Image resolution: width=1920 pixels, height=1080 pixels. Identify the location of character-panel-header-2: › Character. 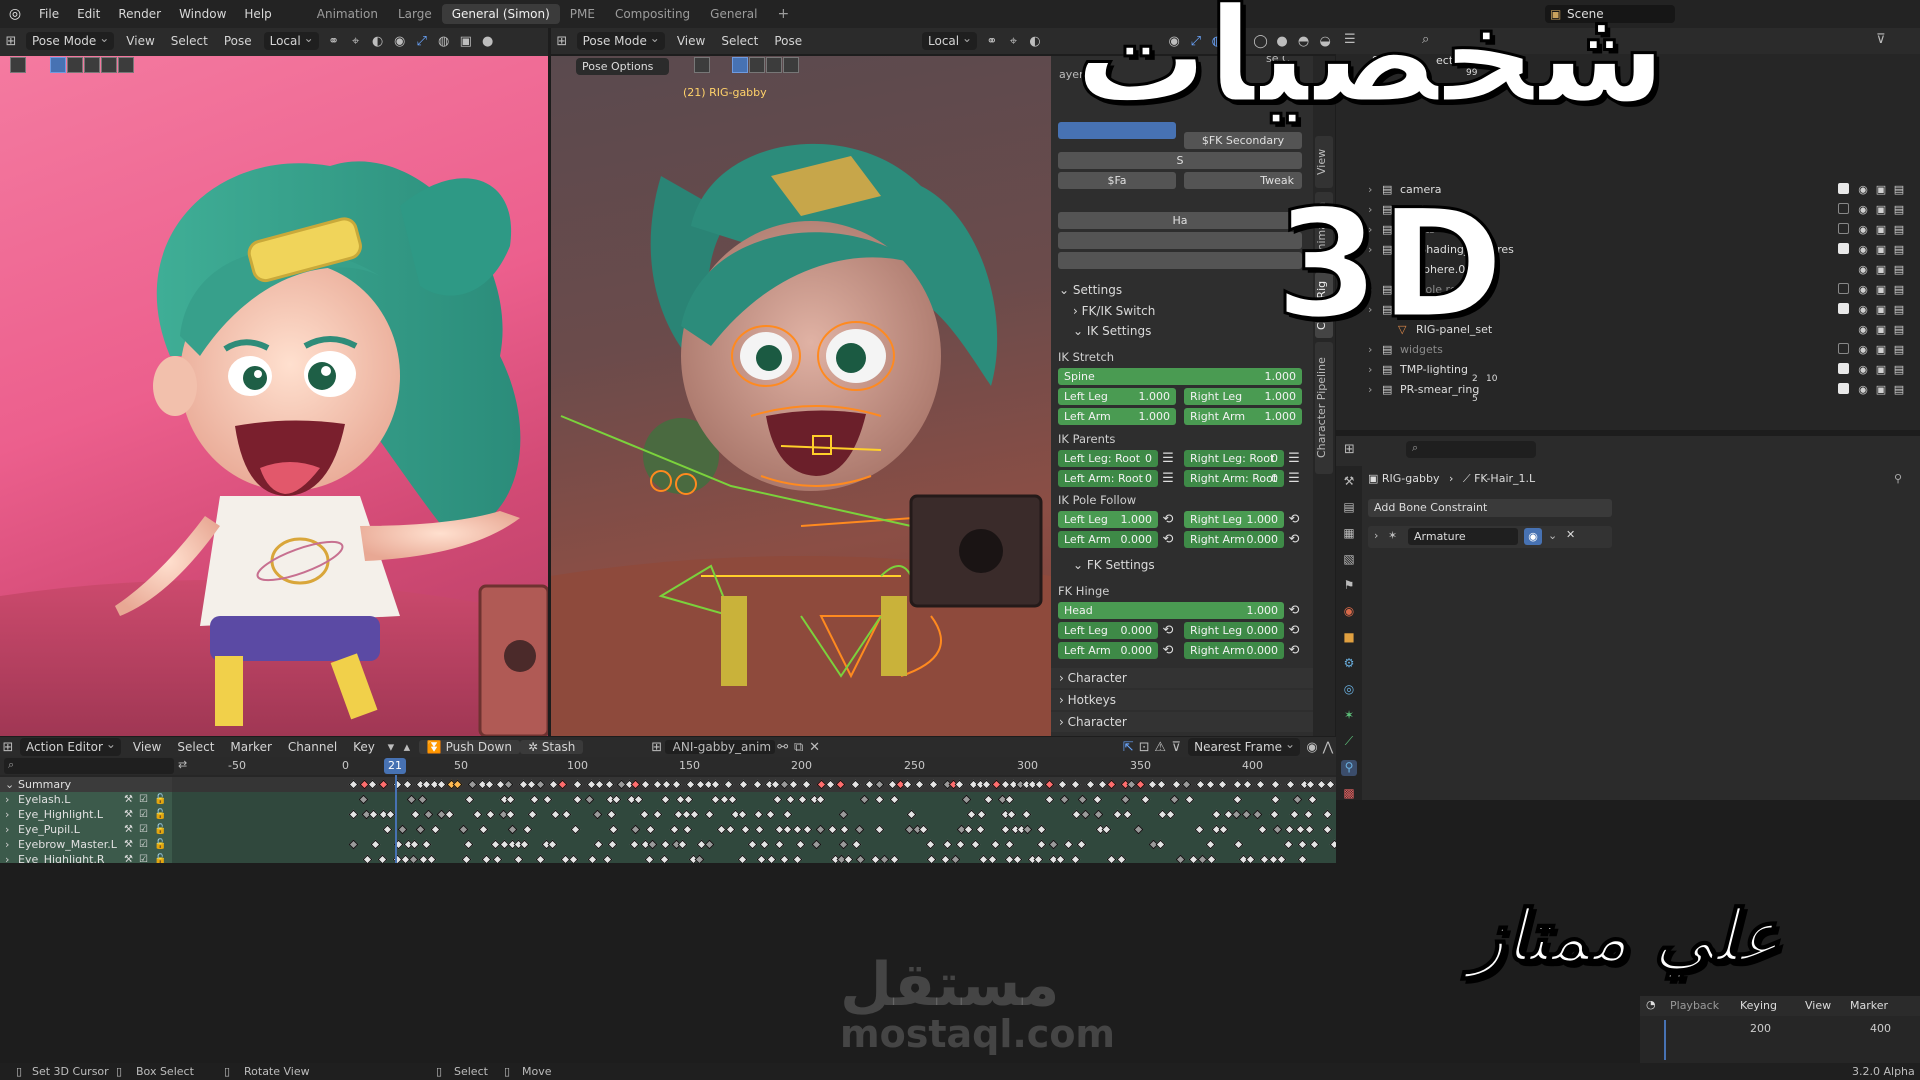
(1182, 722).